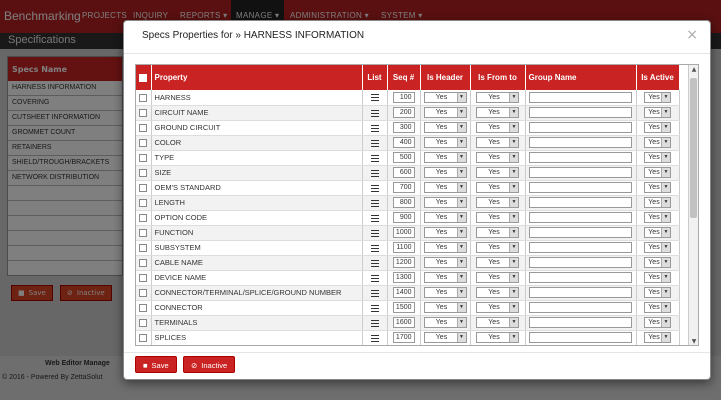  What do you see at coordinates (375, 77) in the screenshot?
I see `column-header-list: List` at bounding box center [375, 77].